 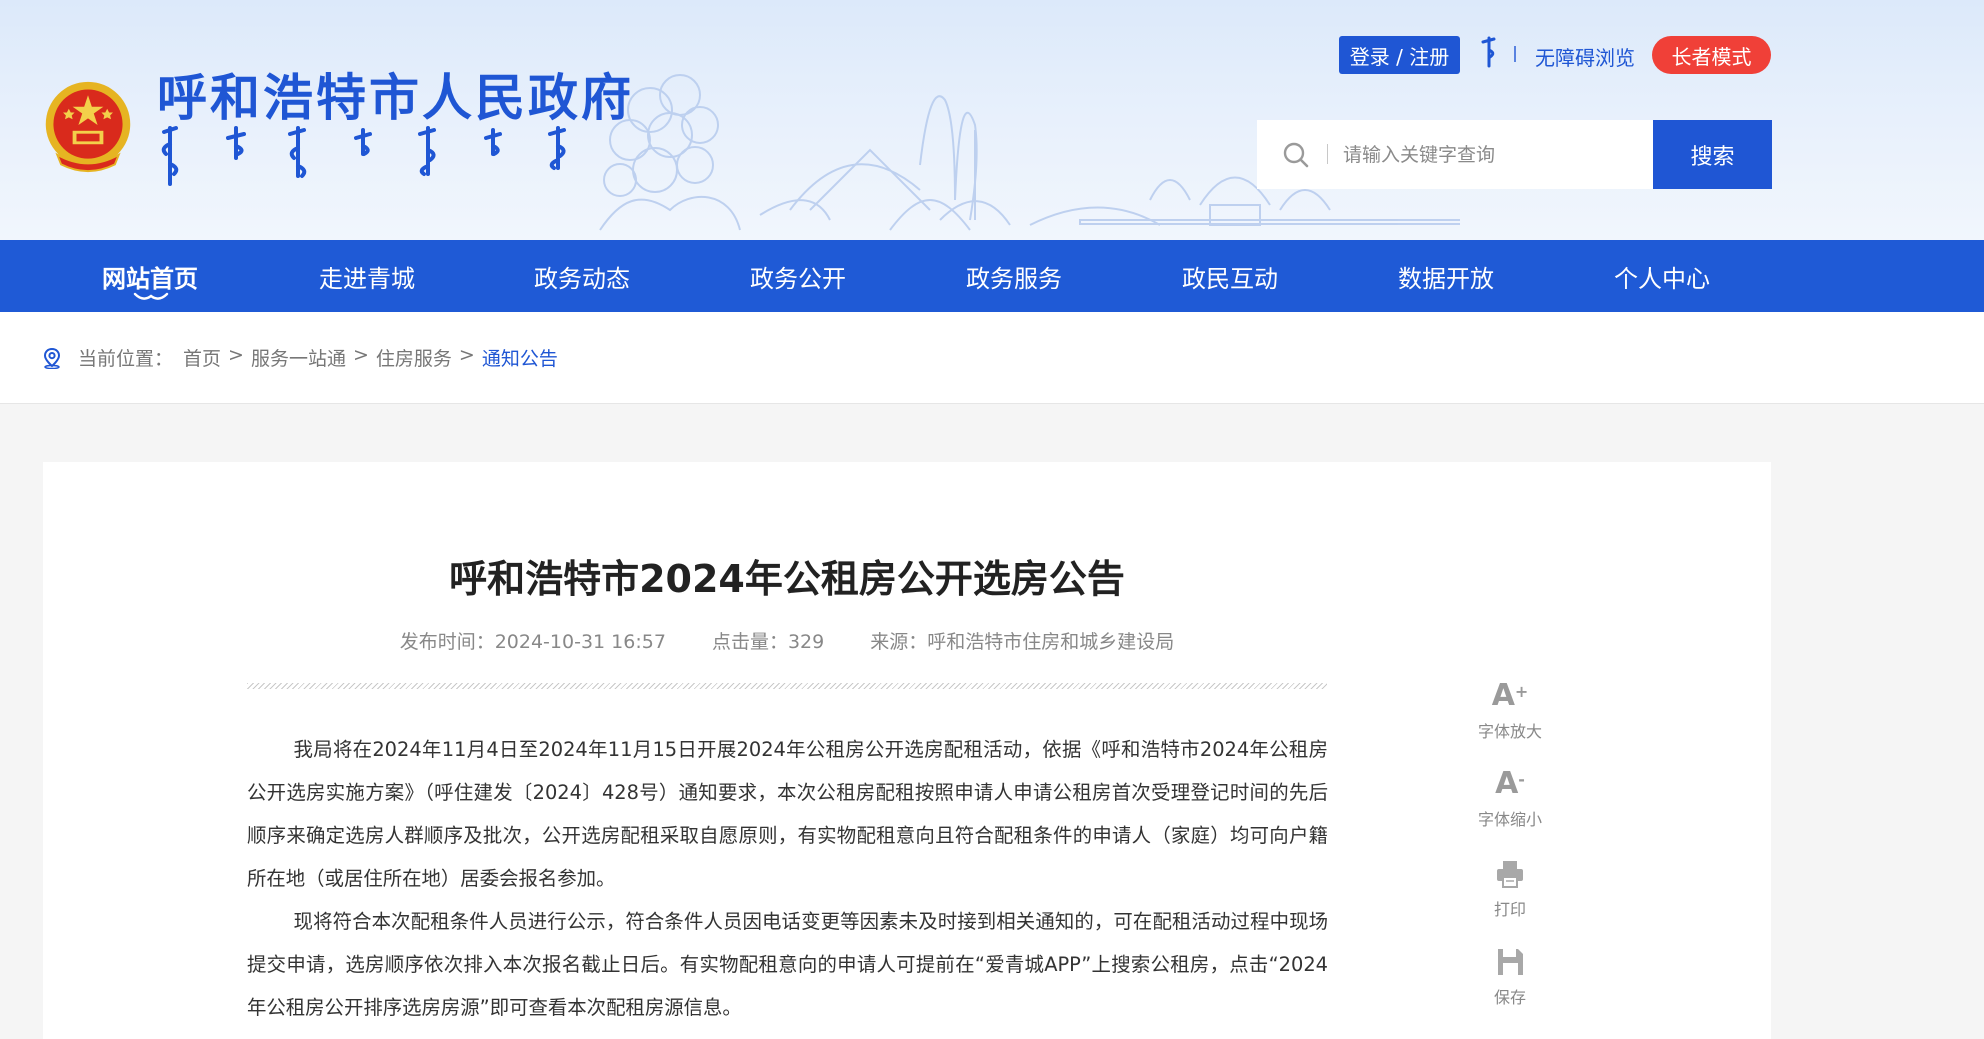 I want to click on font-larger-label: 字体放大, so click(x=1509, y=731).